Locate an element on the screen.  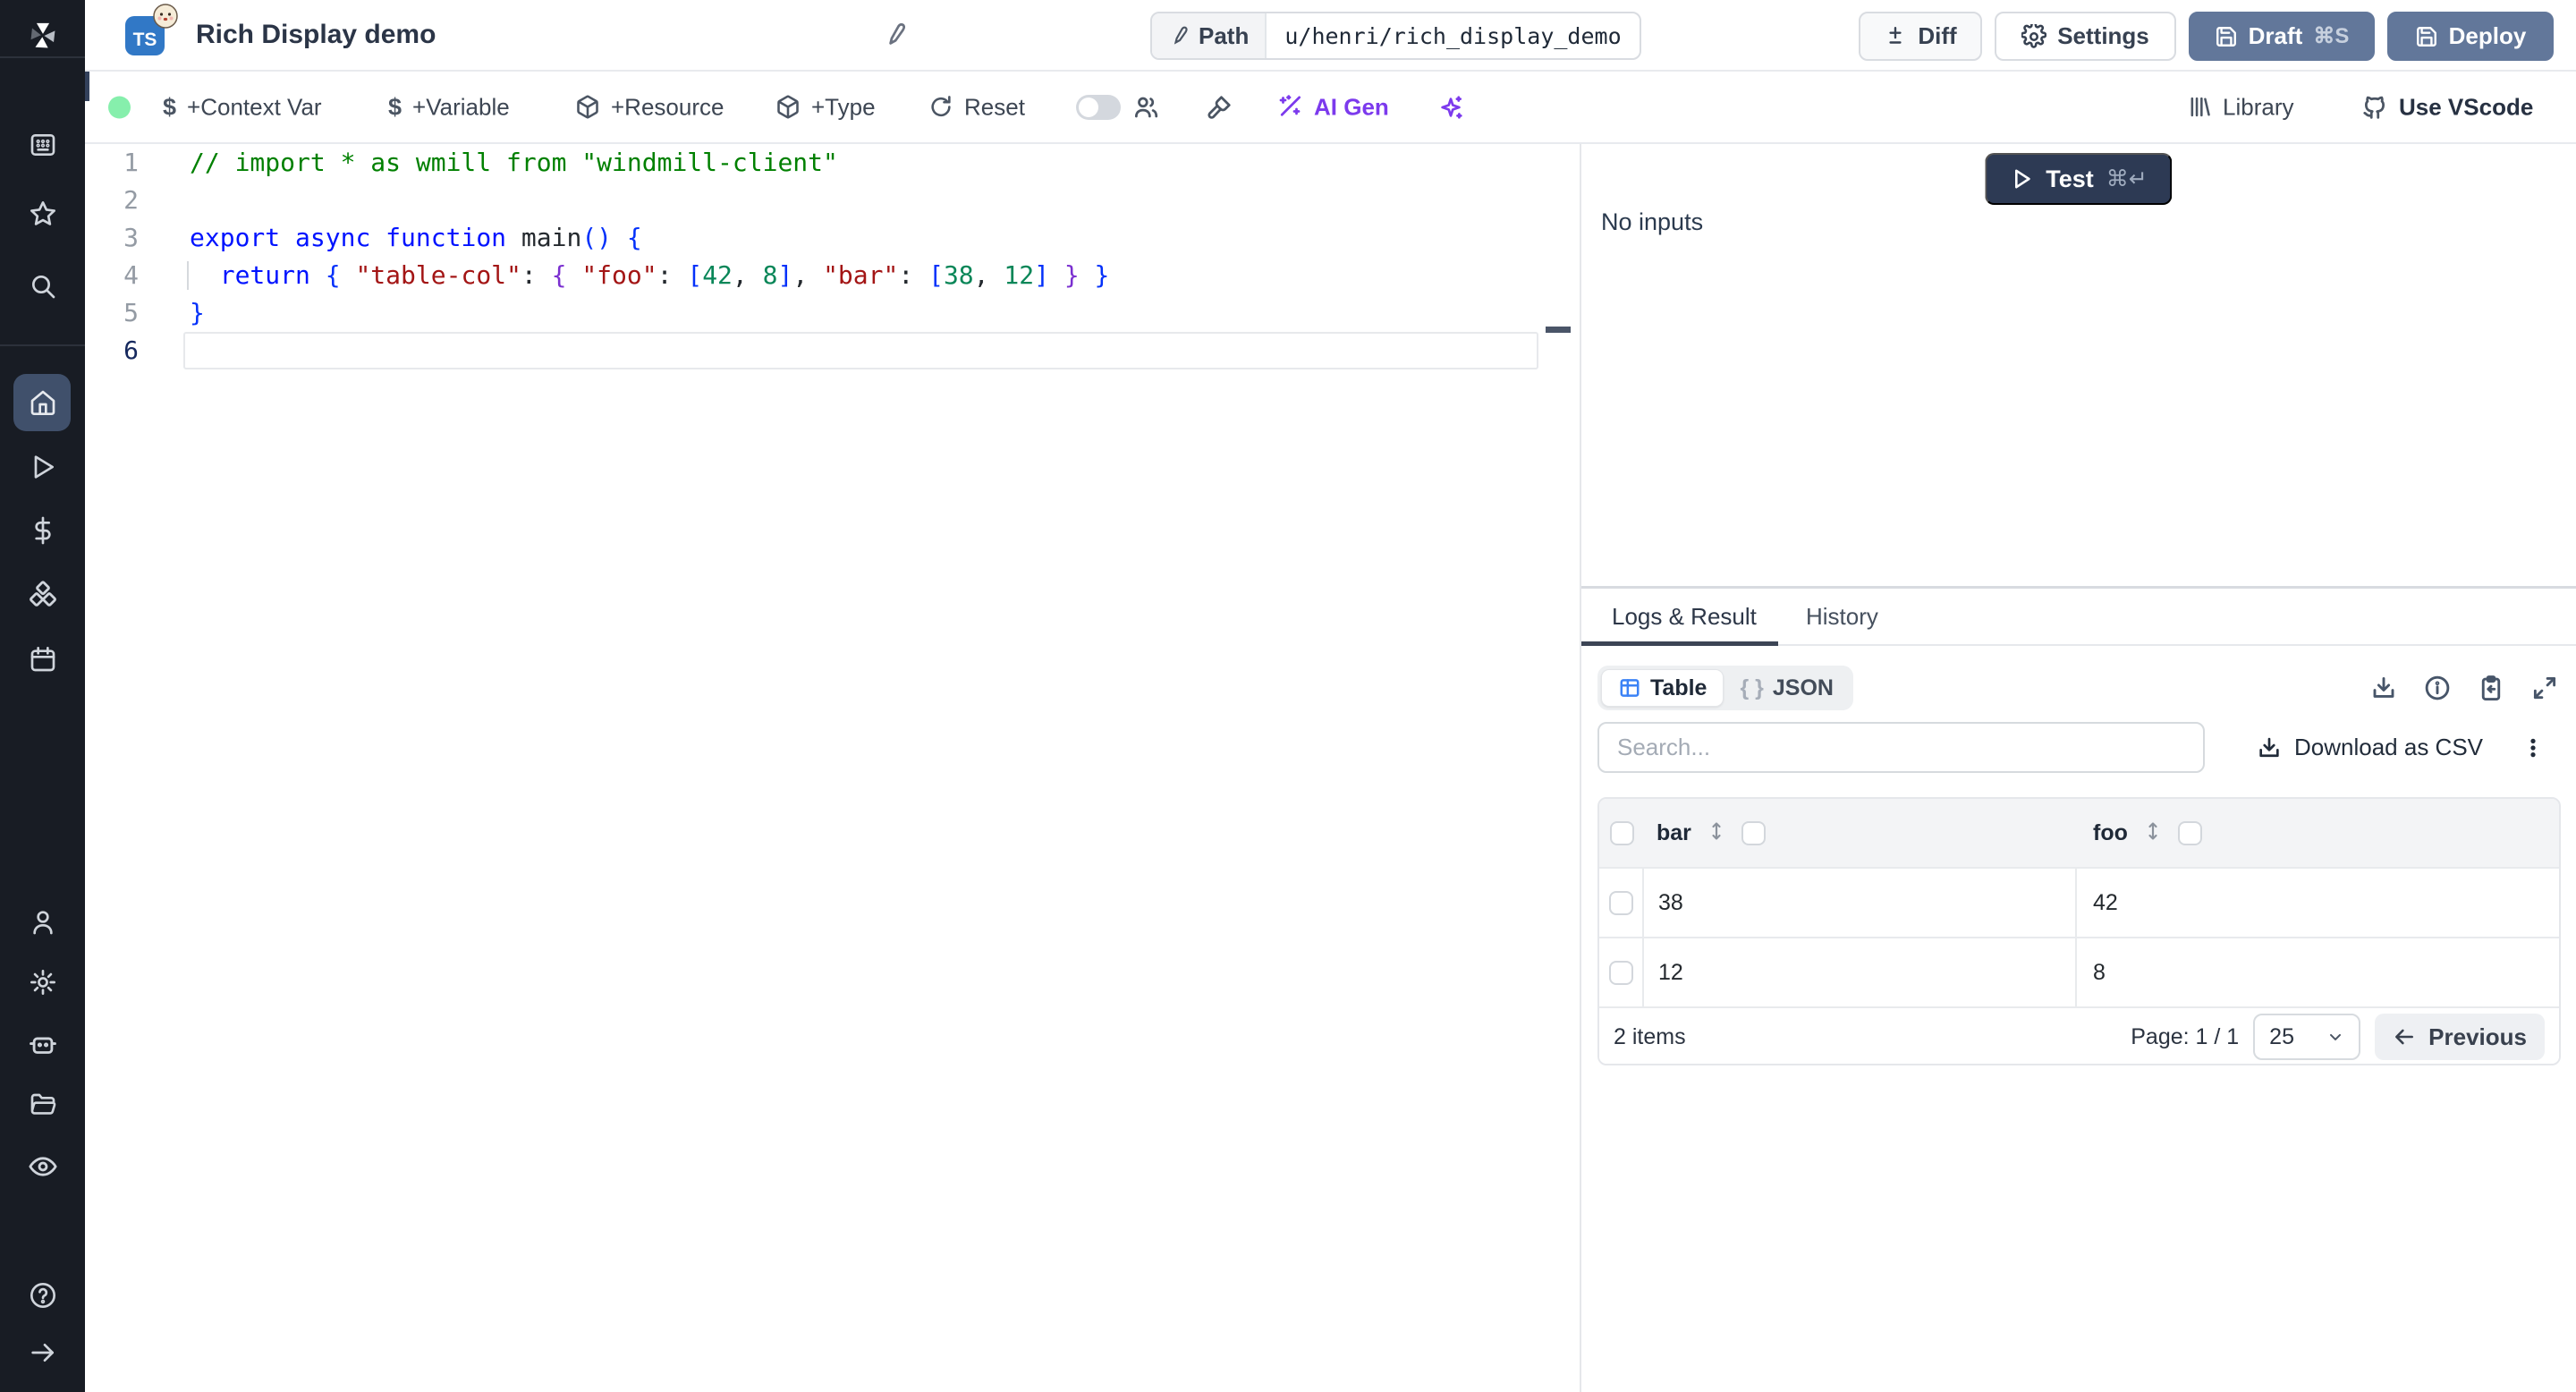
home-icon is located at coordinates (43, 402).